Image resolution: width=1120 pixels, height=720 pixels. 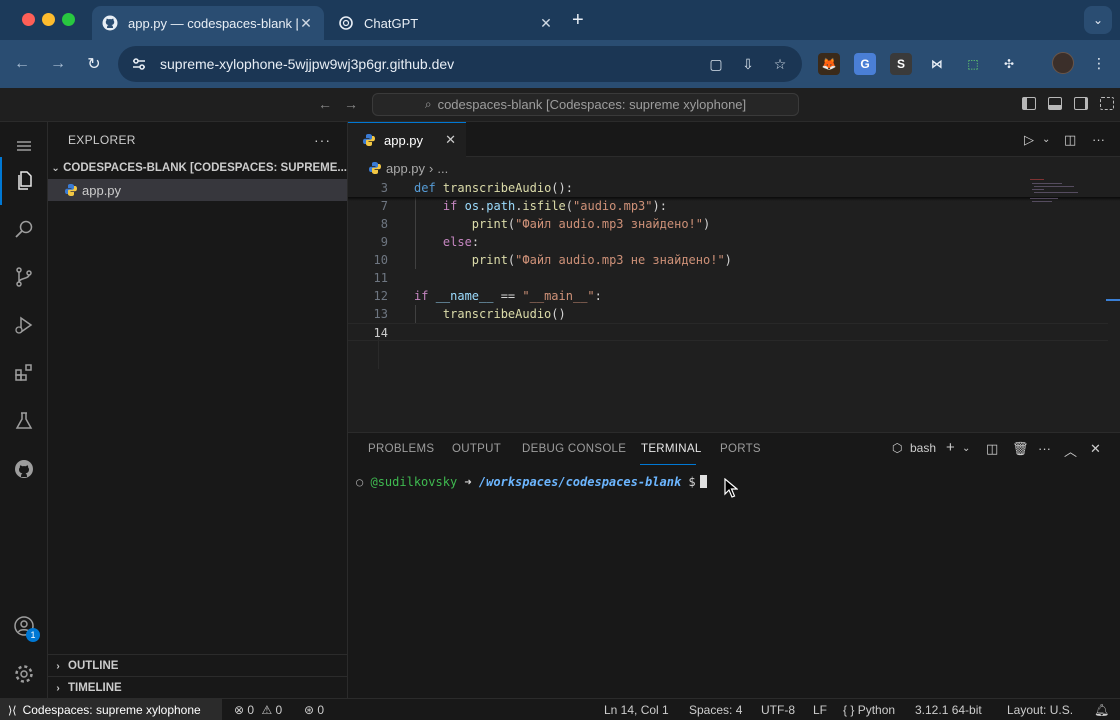 What do you see at coordinates (748, 64) in the screenshot?
I see `install-app-icon: ⇩` at bounding box center [748, 64].